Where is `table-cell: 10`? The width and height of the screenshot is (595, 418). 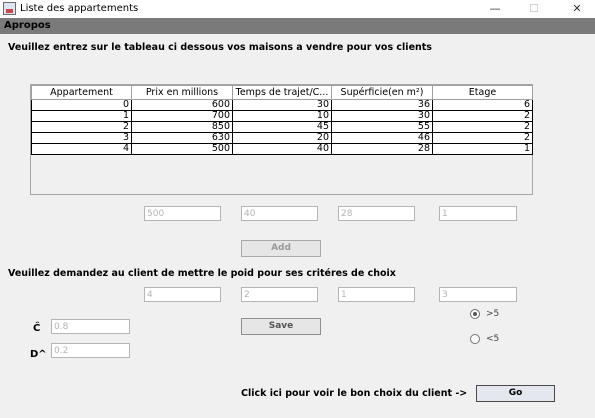 table-cell: 10 is located at coordinates (282, 116).